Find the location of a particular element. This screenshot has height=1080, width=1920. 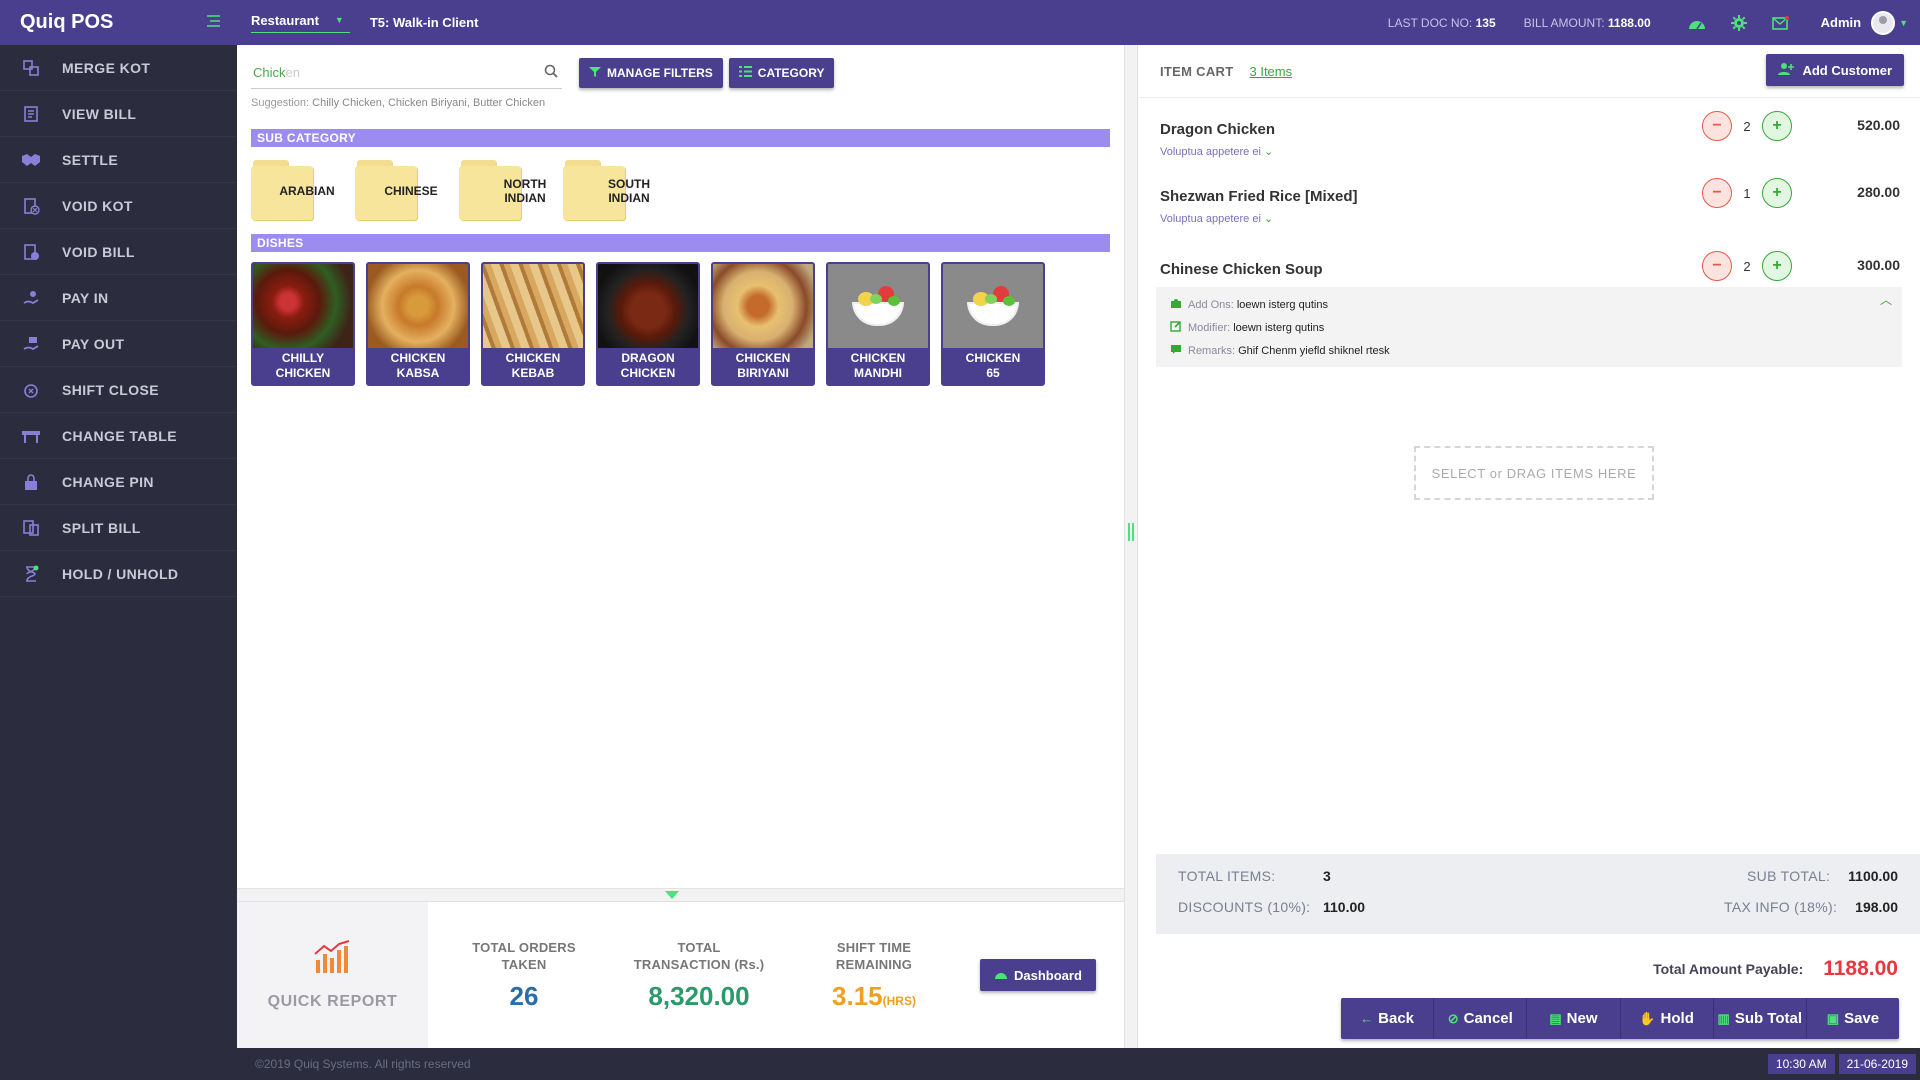

quick-report-title: QUICK REPORT is located at coordinates (332, 1001).